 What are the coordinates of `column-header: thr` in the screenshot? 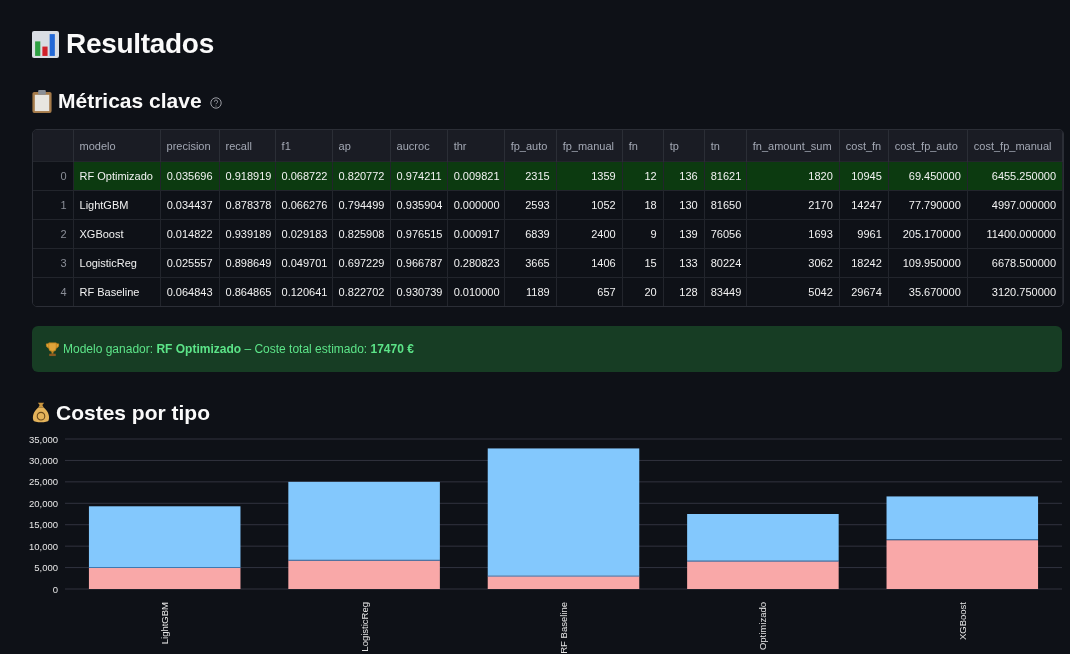 It's located at (476, 146).